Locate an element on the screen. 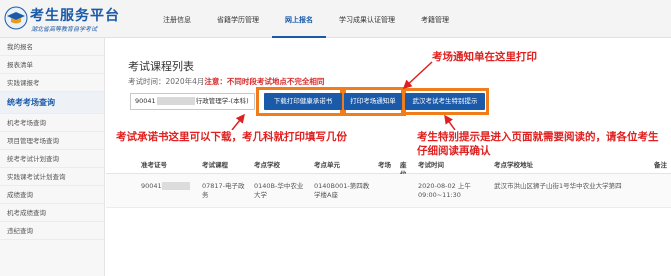  brand-subtitle: 湖北省高等教育自学考试 is located at coordinates (64, 29).